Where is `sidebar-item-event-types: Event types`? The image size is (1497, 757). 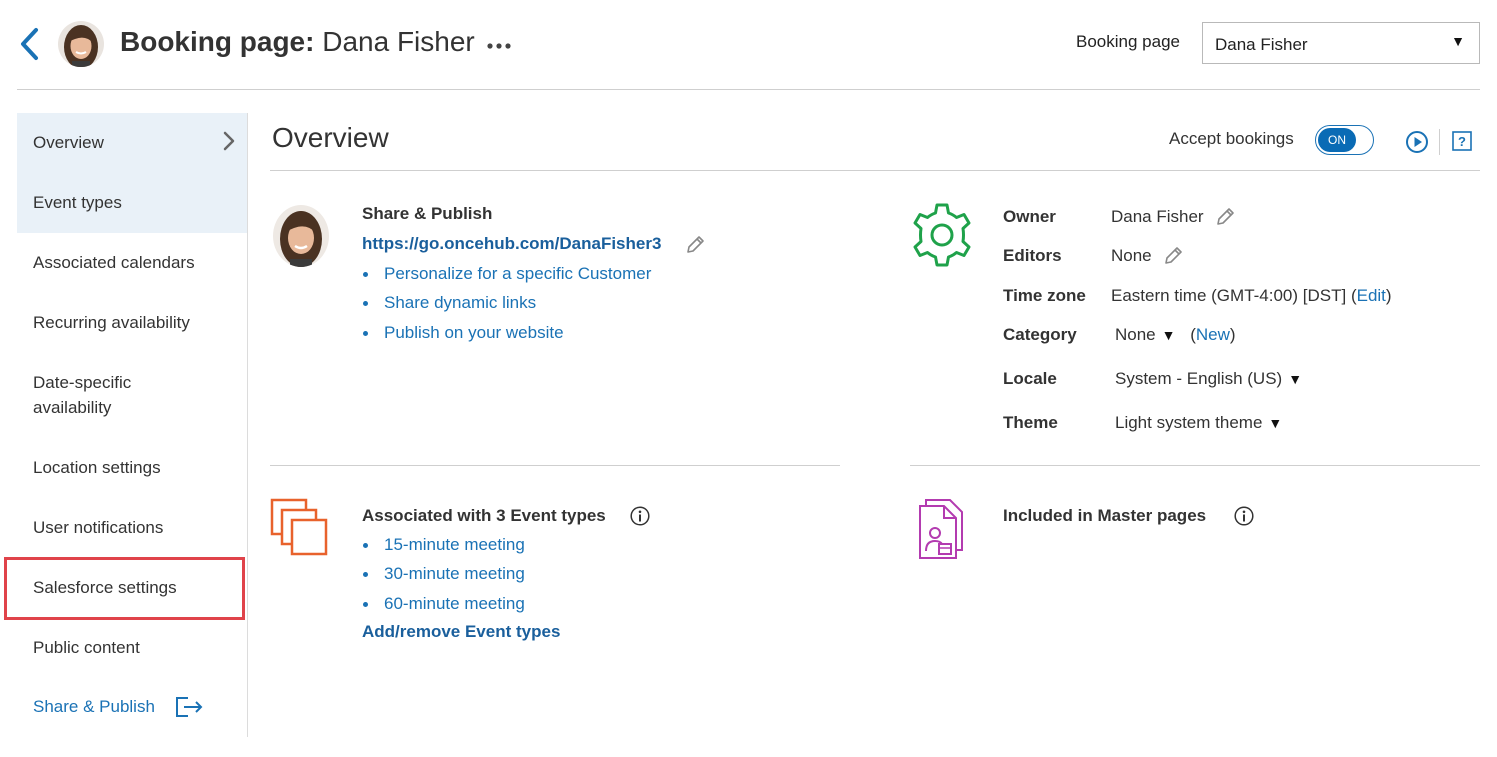
sidebar-item-event-types: Event types is located at coordinates (132, 203).